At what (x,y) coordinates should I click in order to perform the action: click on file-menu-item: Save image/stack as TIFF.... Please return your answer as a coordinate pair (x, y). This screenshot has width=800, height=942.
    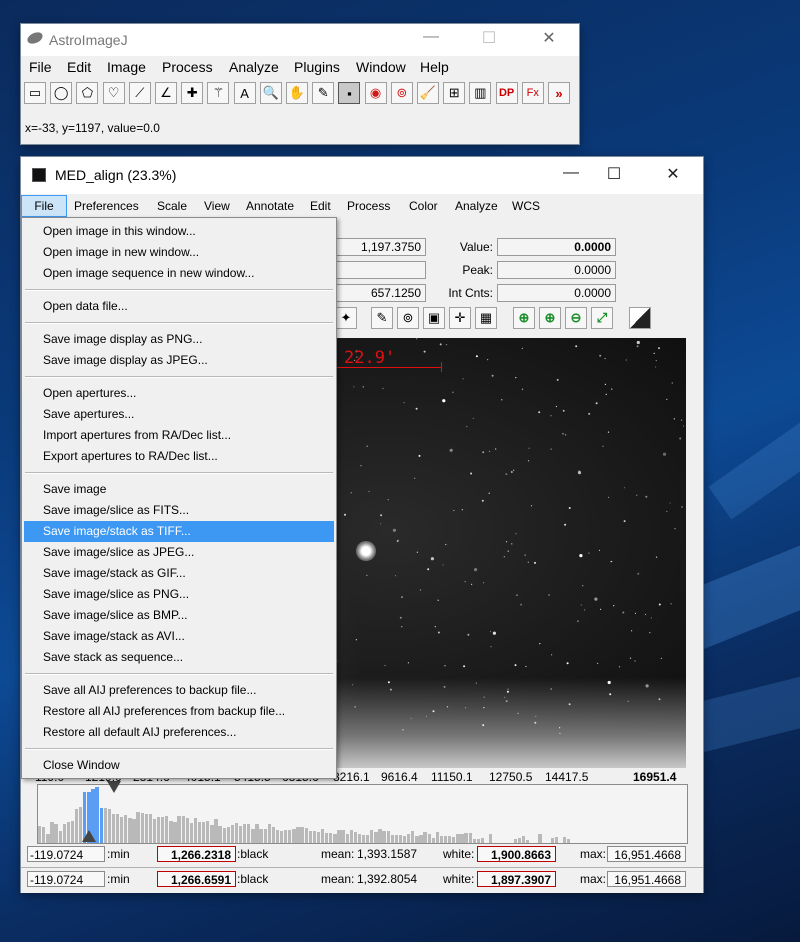
    Looking at the image, I should click on (179, 531).